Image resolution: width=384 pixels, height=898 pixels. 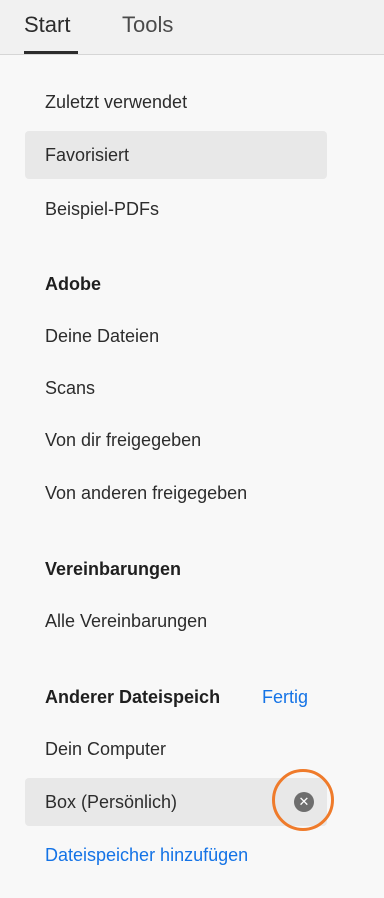 What do you see at coordinates (176, 440) in the screenshot?
I see `sidebar-item-shared-by-you: Von dir freigegeben` at bounding box center [176, 440].